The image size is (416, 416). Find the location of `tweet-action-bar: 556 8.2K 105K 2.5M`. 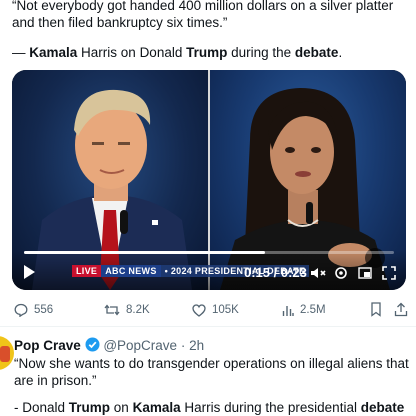

tweet-action-bar: 556 8.2K 105K 2.5M is located at coordinates (211, 310).